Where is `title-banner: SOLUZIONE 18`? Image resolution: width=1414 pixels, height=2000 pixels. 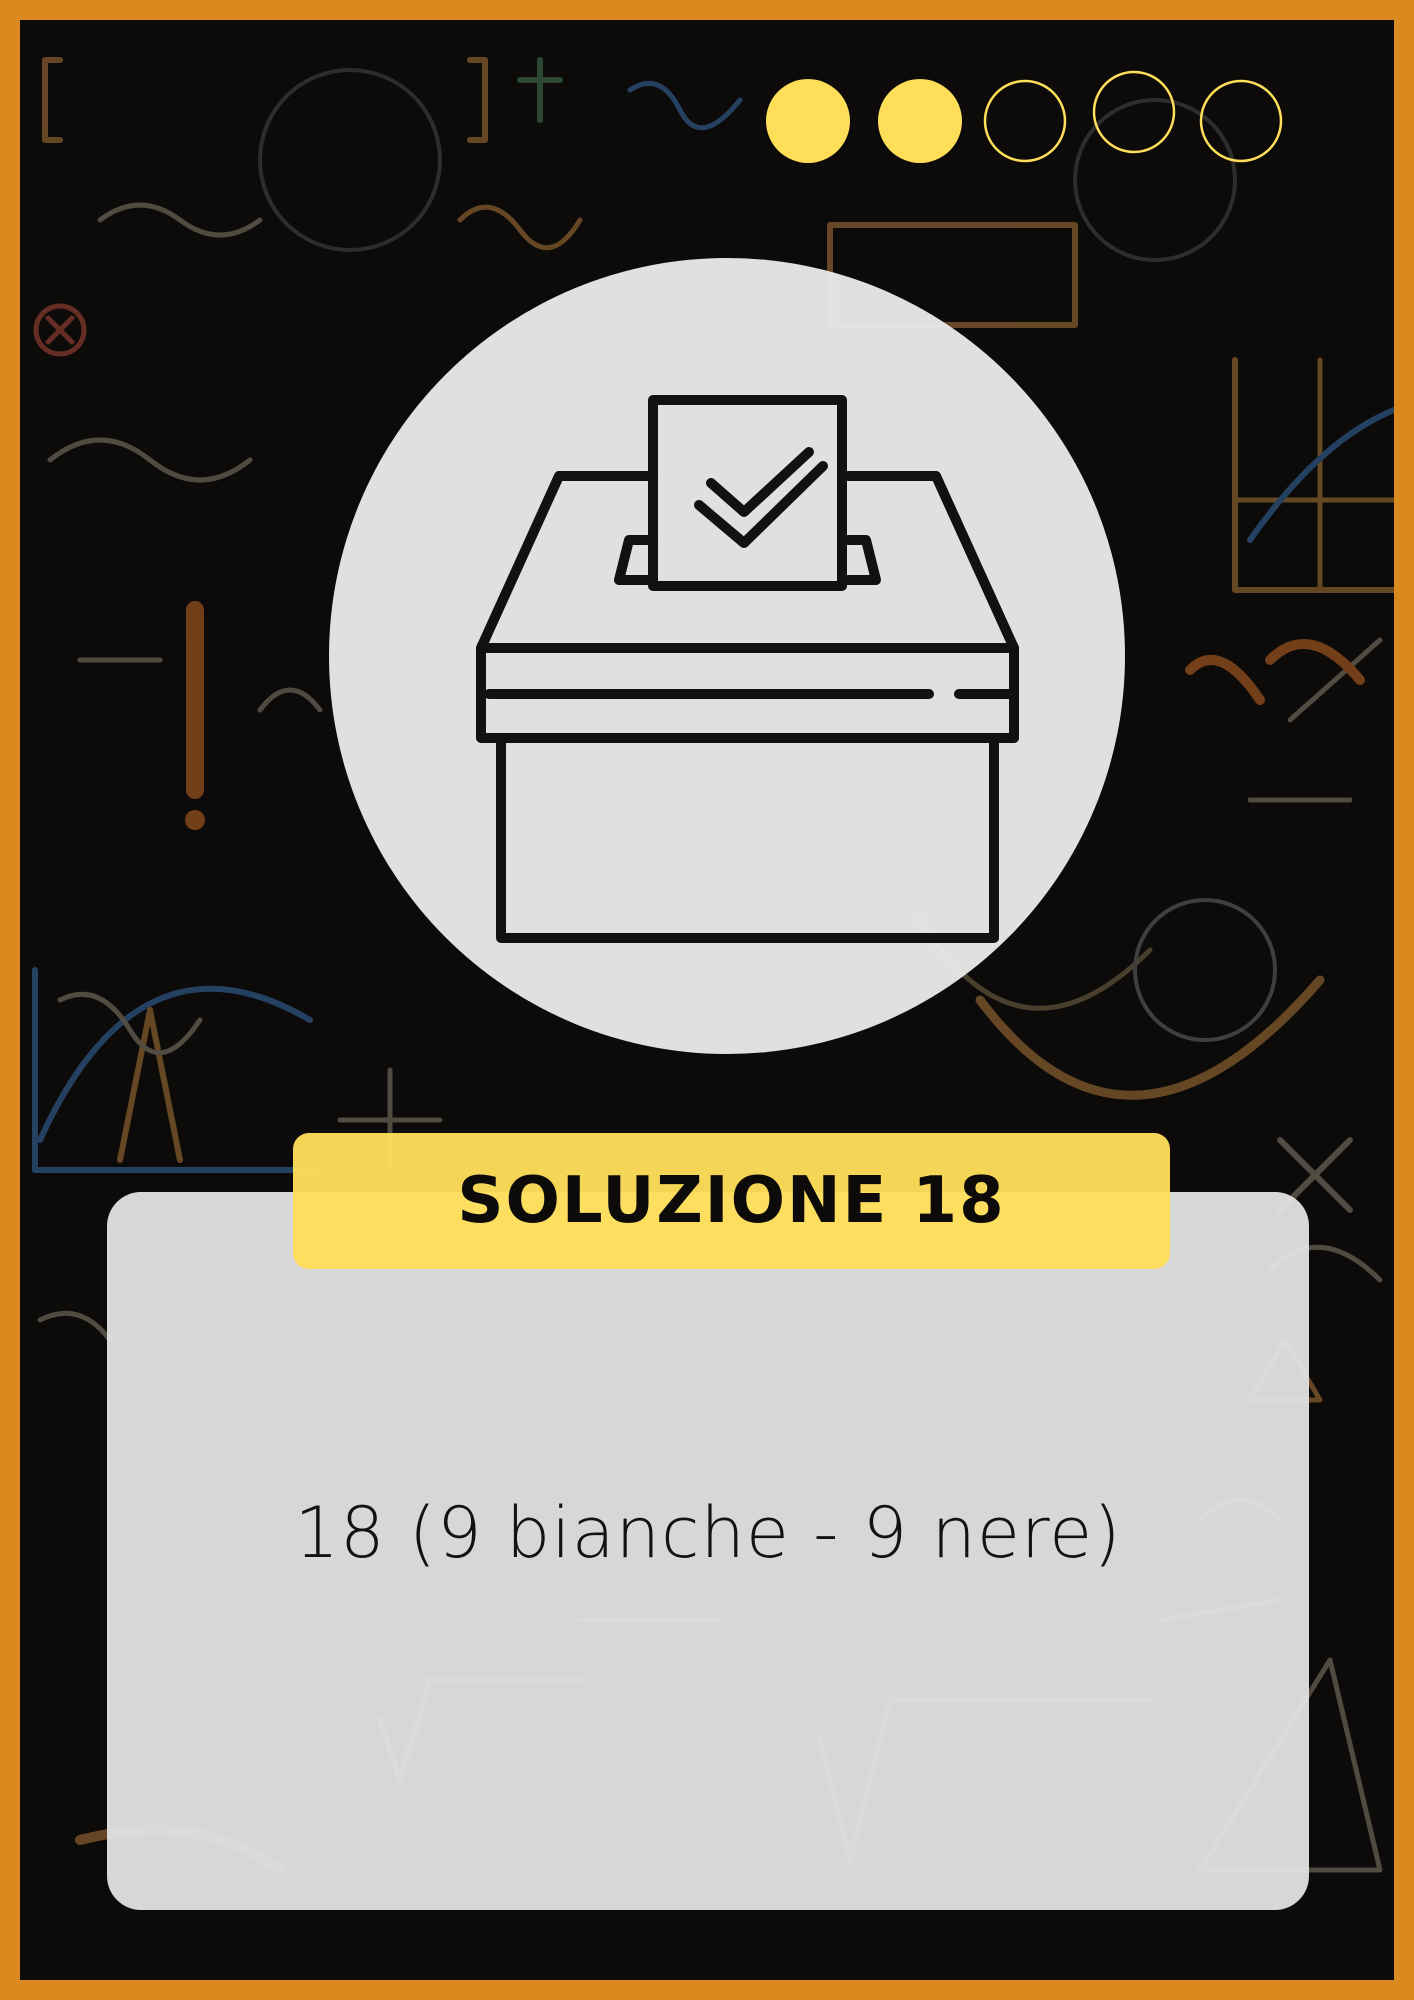
title-banner: SOLUZIONE 18 is located at coordinates (731, 1201).